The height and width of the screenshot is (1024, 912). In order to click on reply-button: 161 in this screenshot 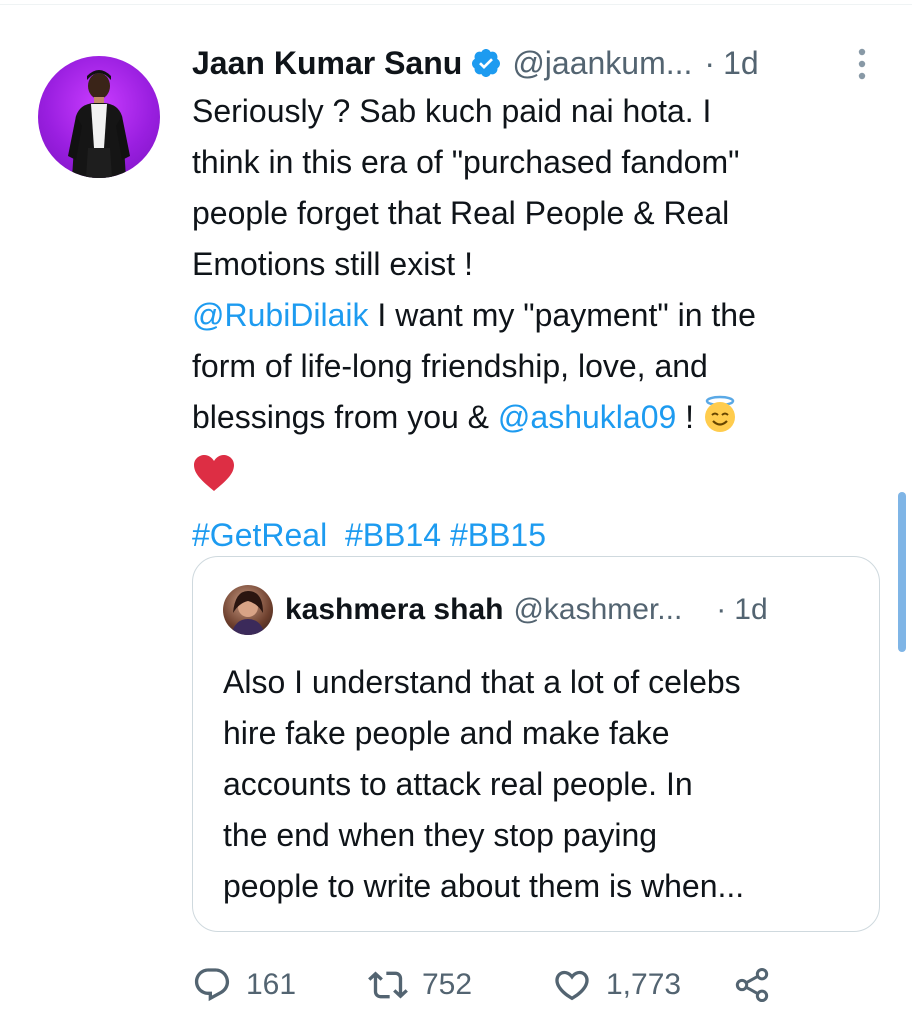, I will do `click(244, 985)`.